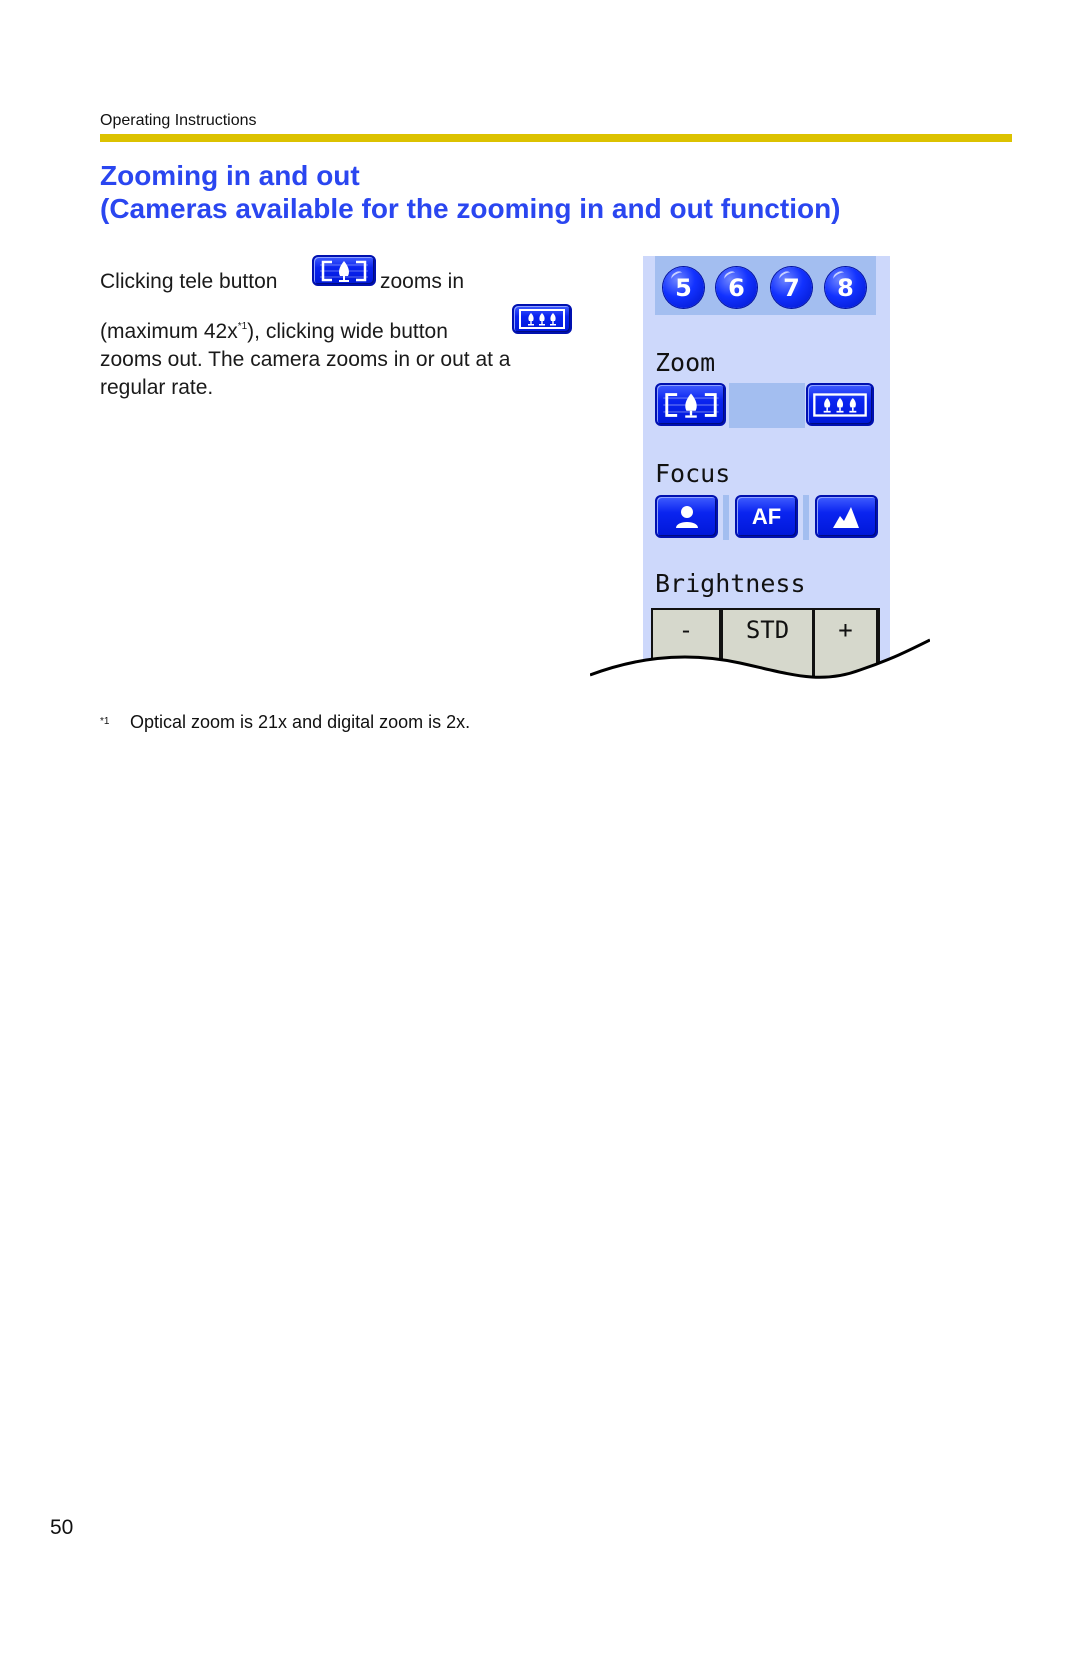  I want to click on body-line-1-start: Clicking tele button, so click(189, 281).